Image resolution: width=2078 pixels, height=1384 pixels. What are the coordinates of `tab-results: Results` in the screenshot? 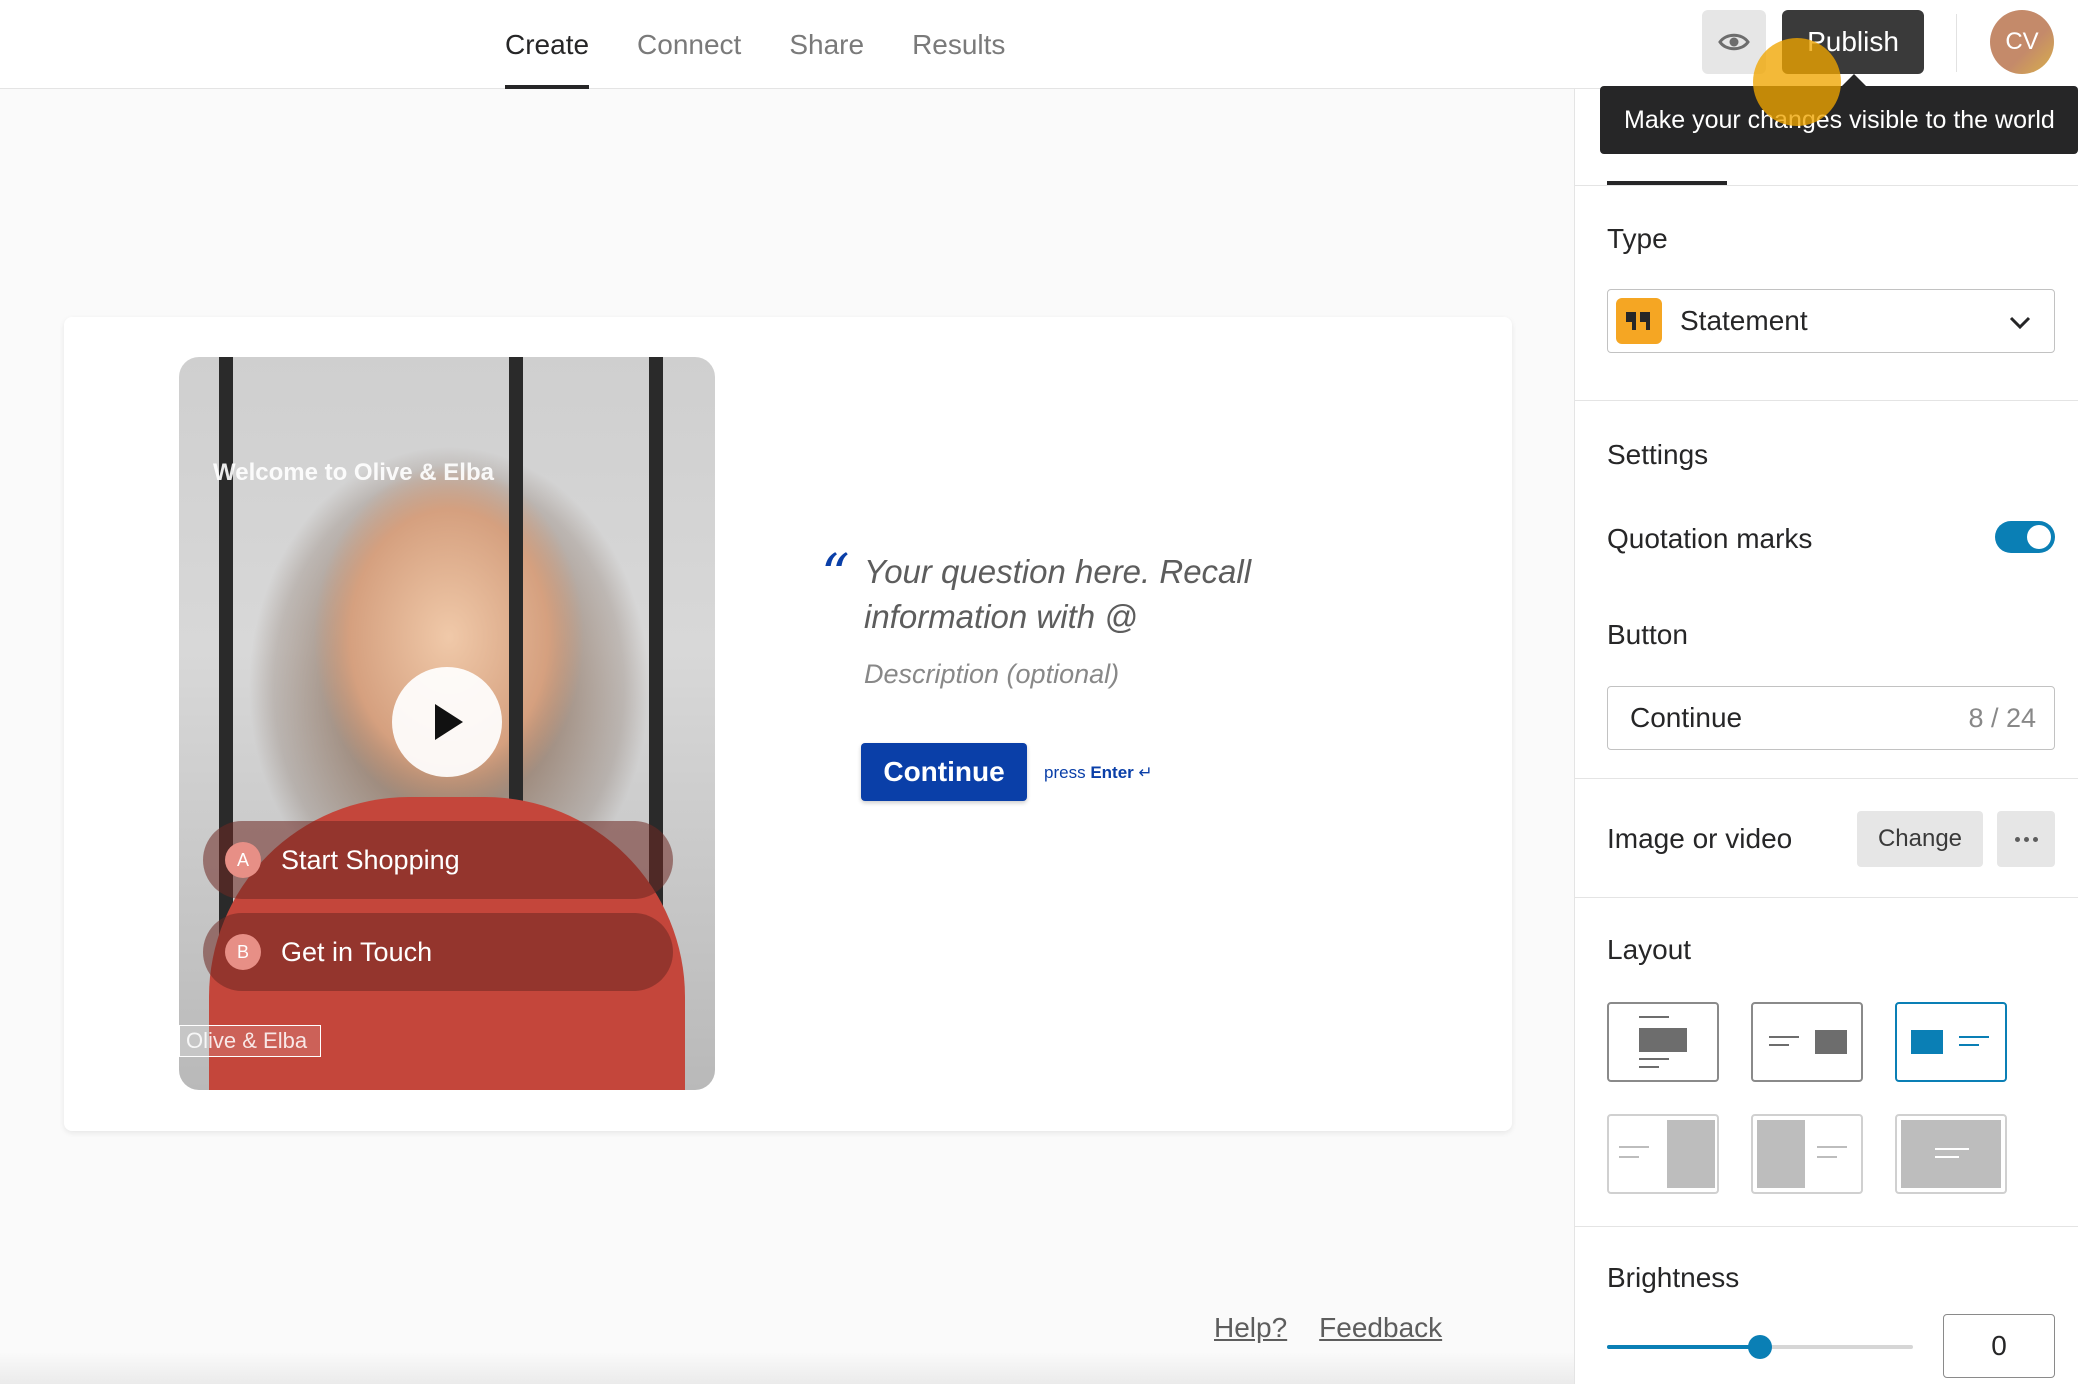 It's located at (958, 44).